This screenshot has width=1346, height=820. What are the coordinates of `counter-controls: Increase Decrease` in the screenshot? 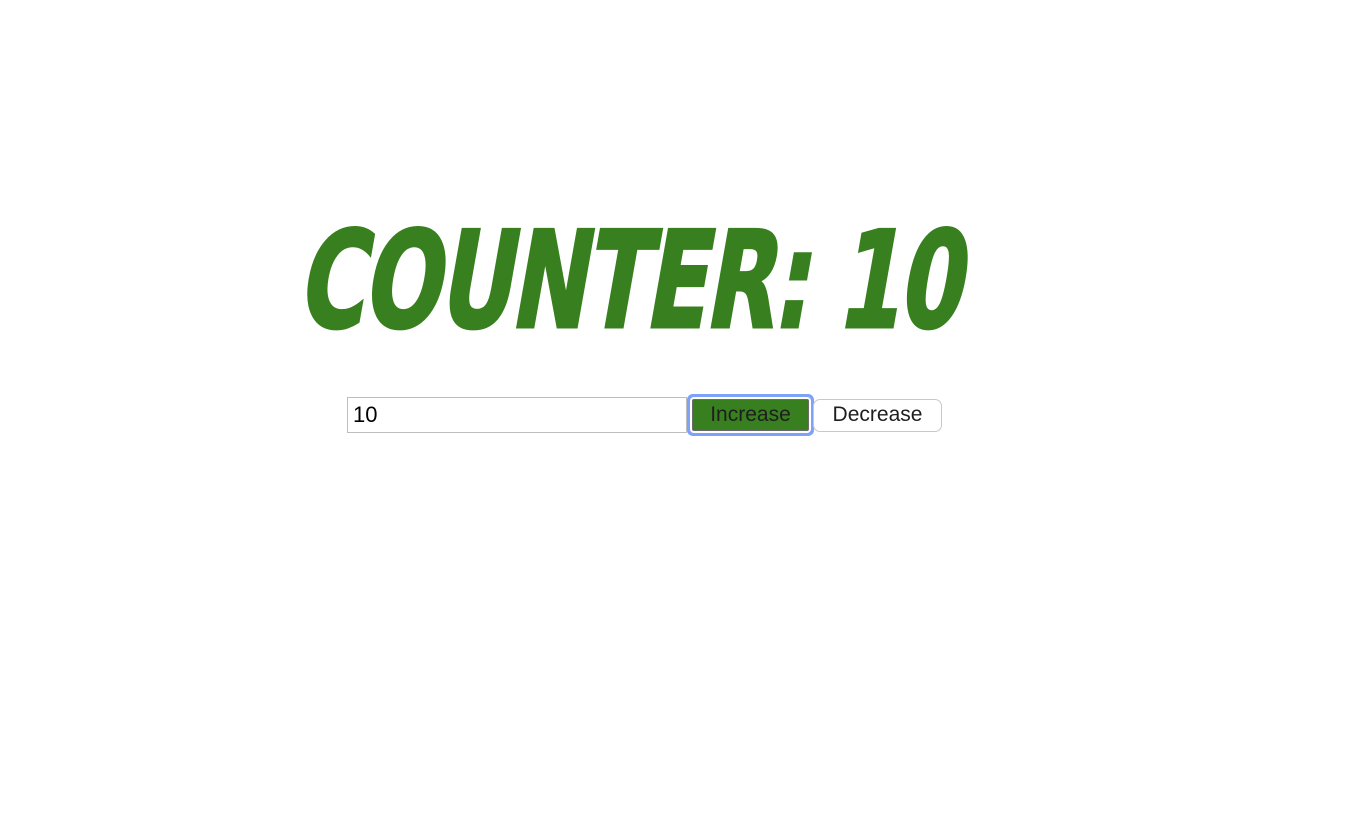 It's located at (644, 415).